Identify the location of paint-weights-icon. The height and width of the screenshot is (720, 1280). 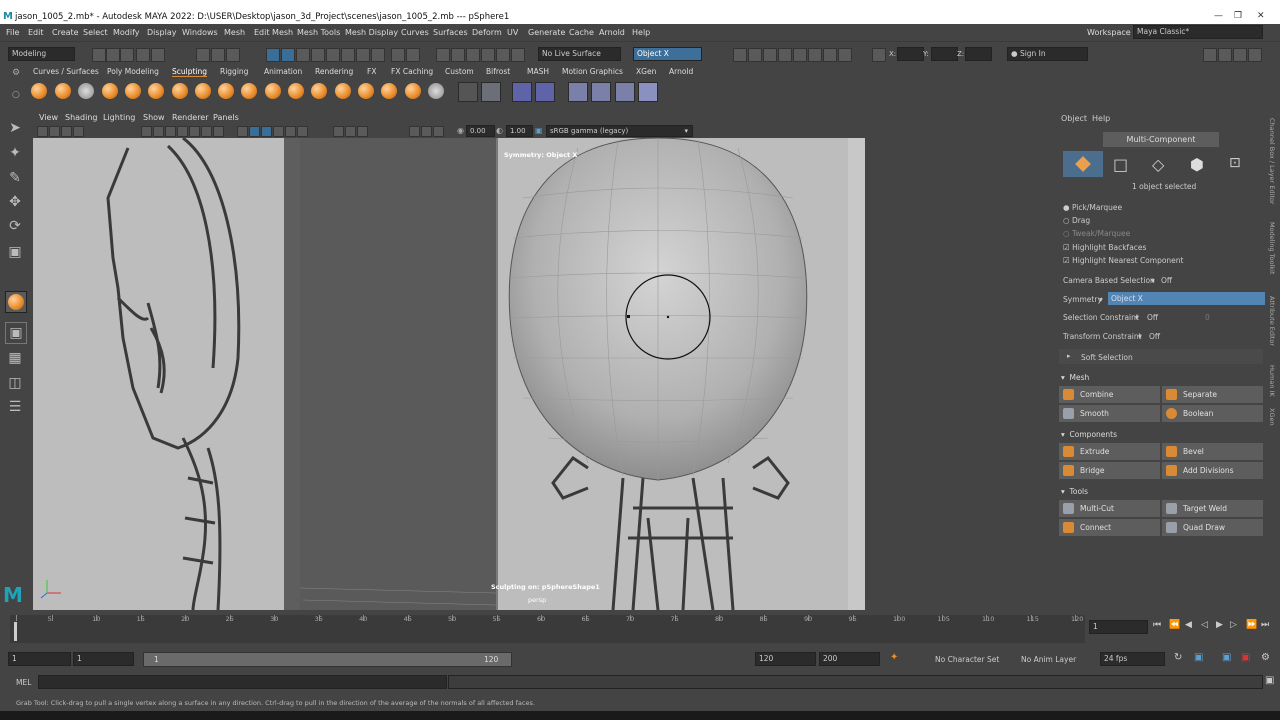
(578, 92).